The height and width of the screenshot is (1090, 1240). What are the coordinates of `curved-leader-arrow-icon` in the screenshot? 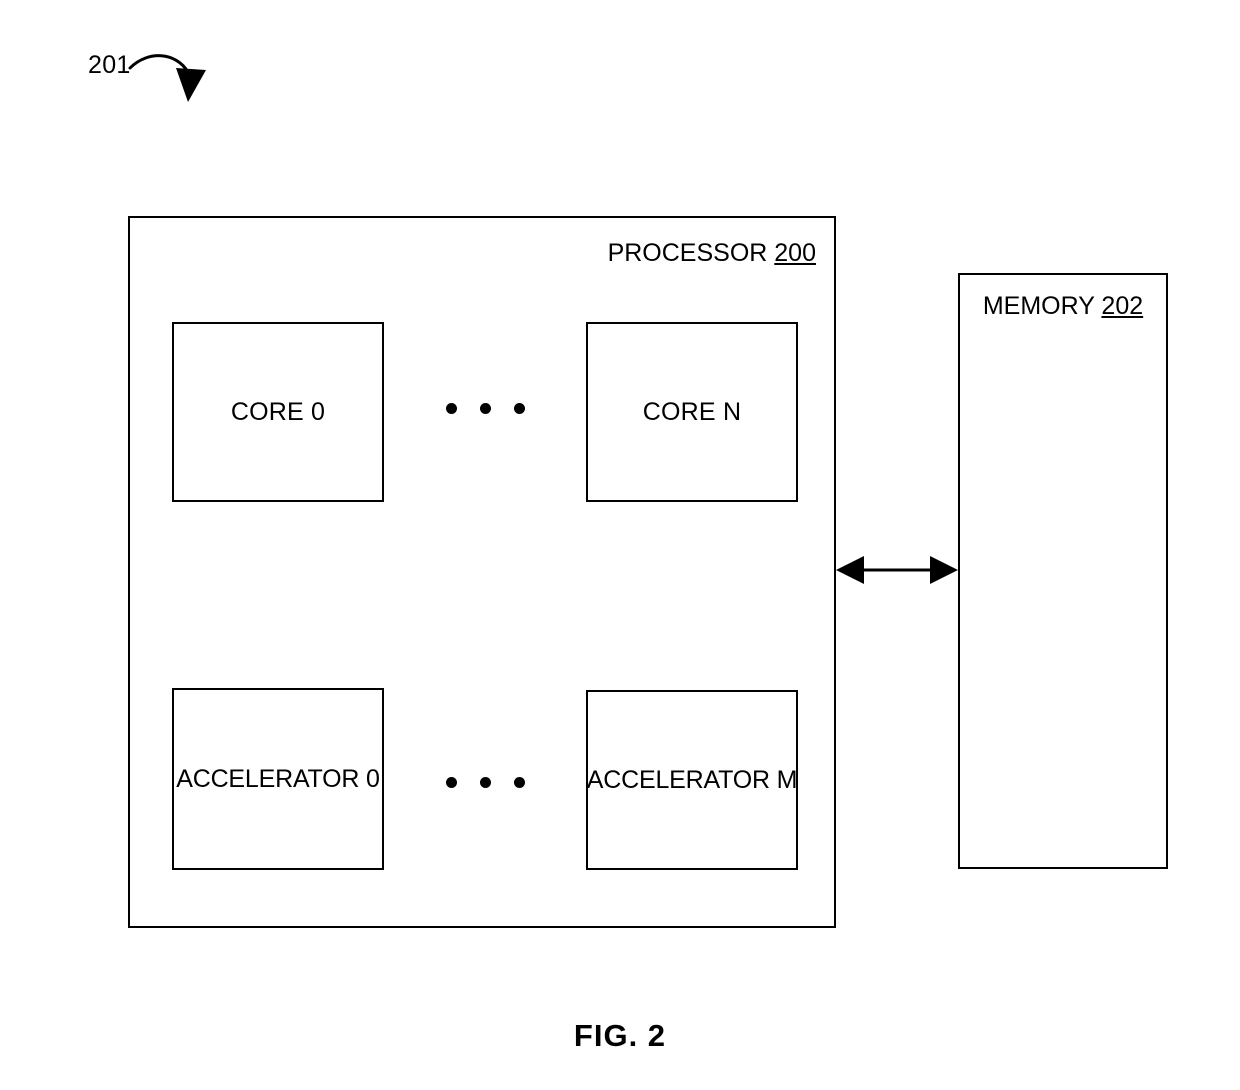 It's located at (167, 78).